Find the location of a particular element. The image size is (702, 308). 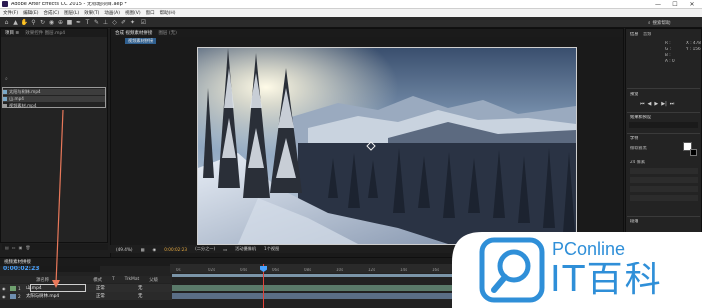

search-help-label: 搜索帮助 is located at coordinates (661, 23).